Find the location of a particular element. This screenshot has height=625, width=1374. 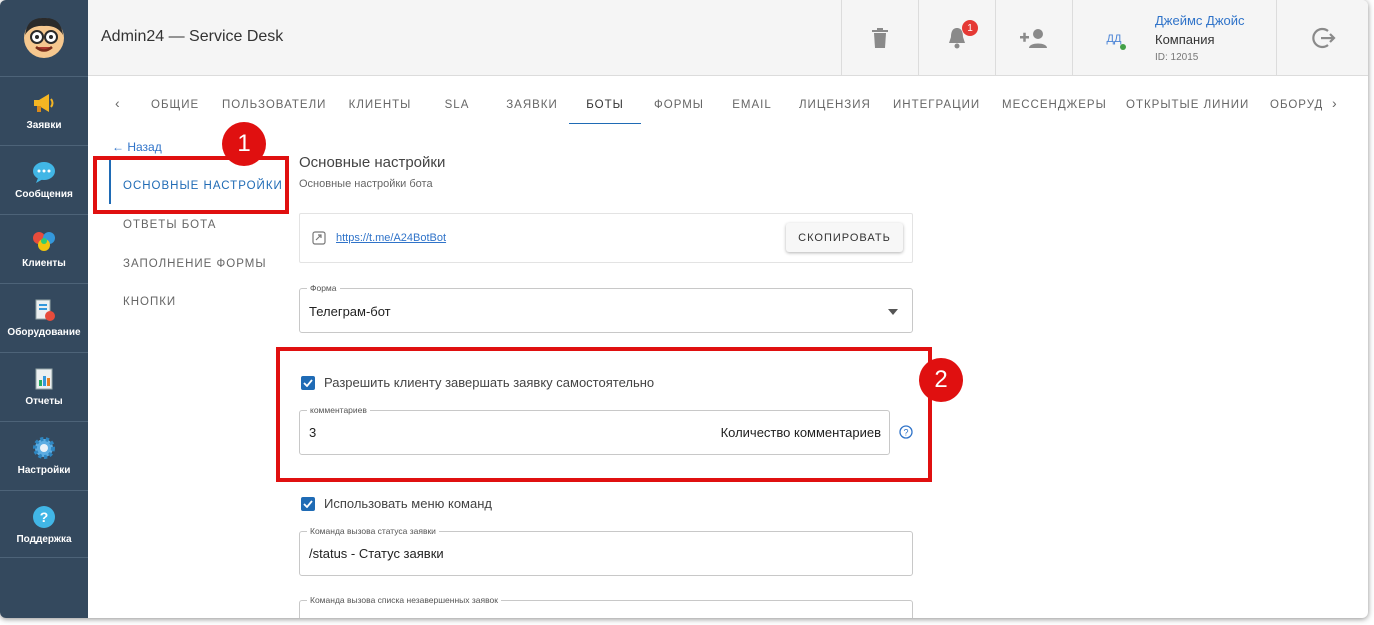

sidebar-item-reports: Отчеты is located at coordinates (44, 386).